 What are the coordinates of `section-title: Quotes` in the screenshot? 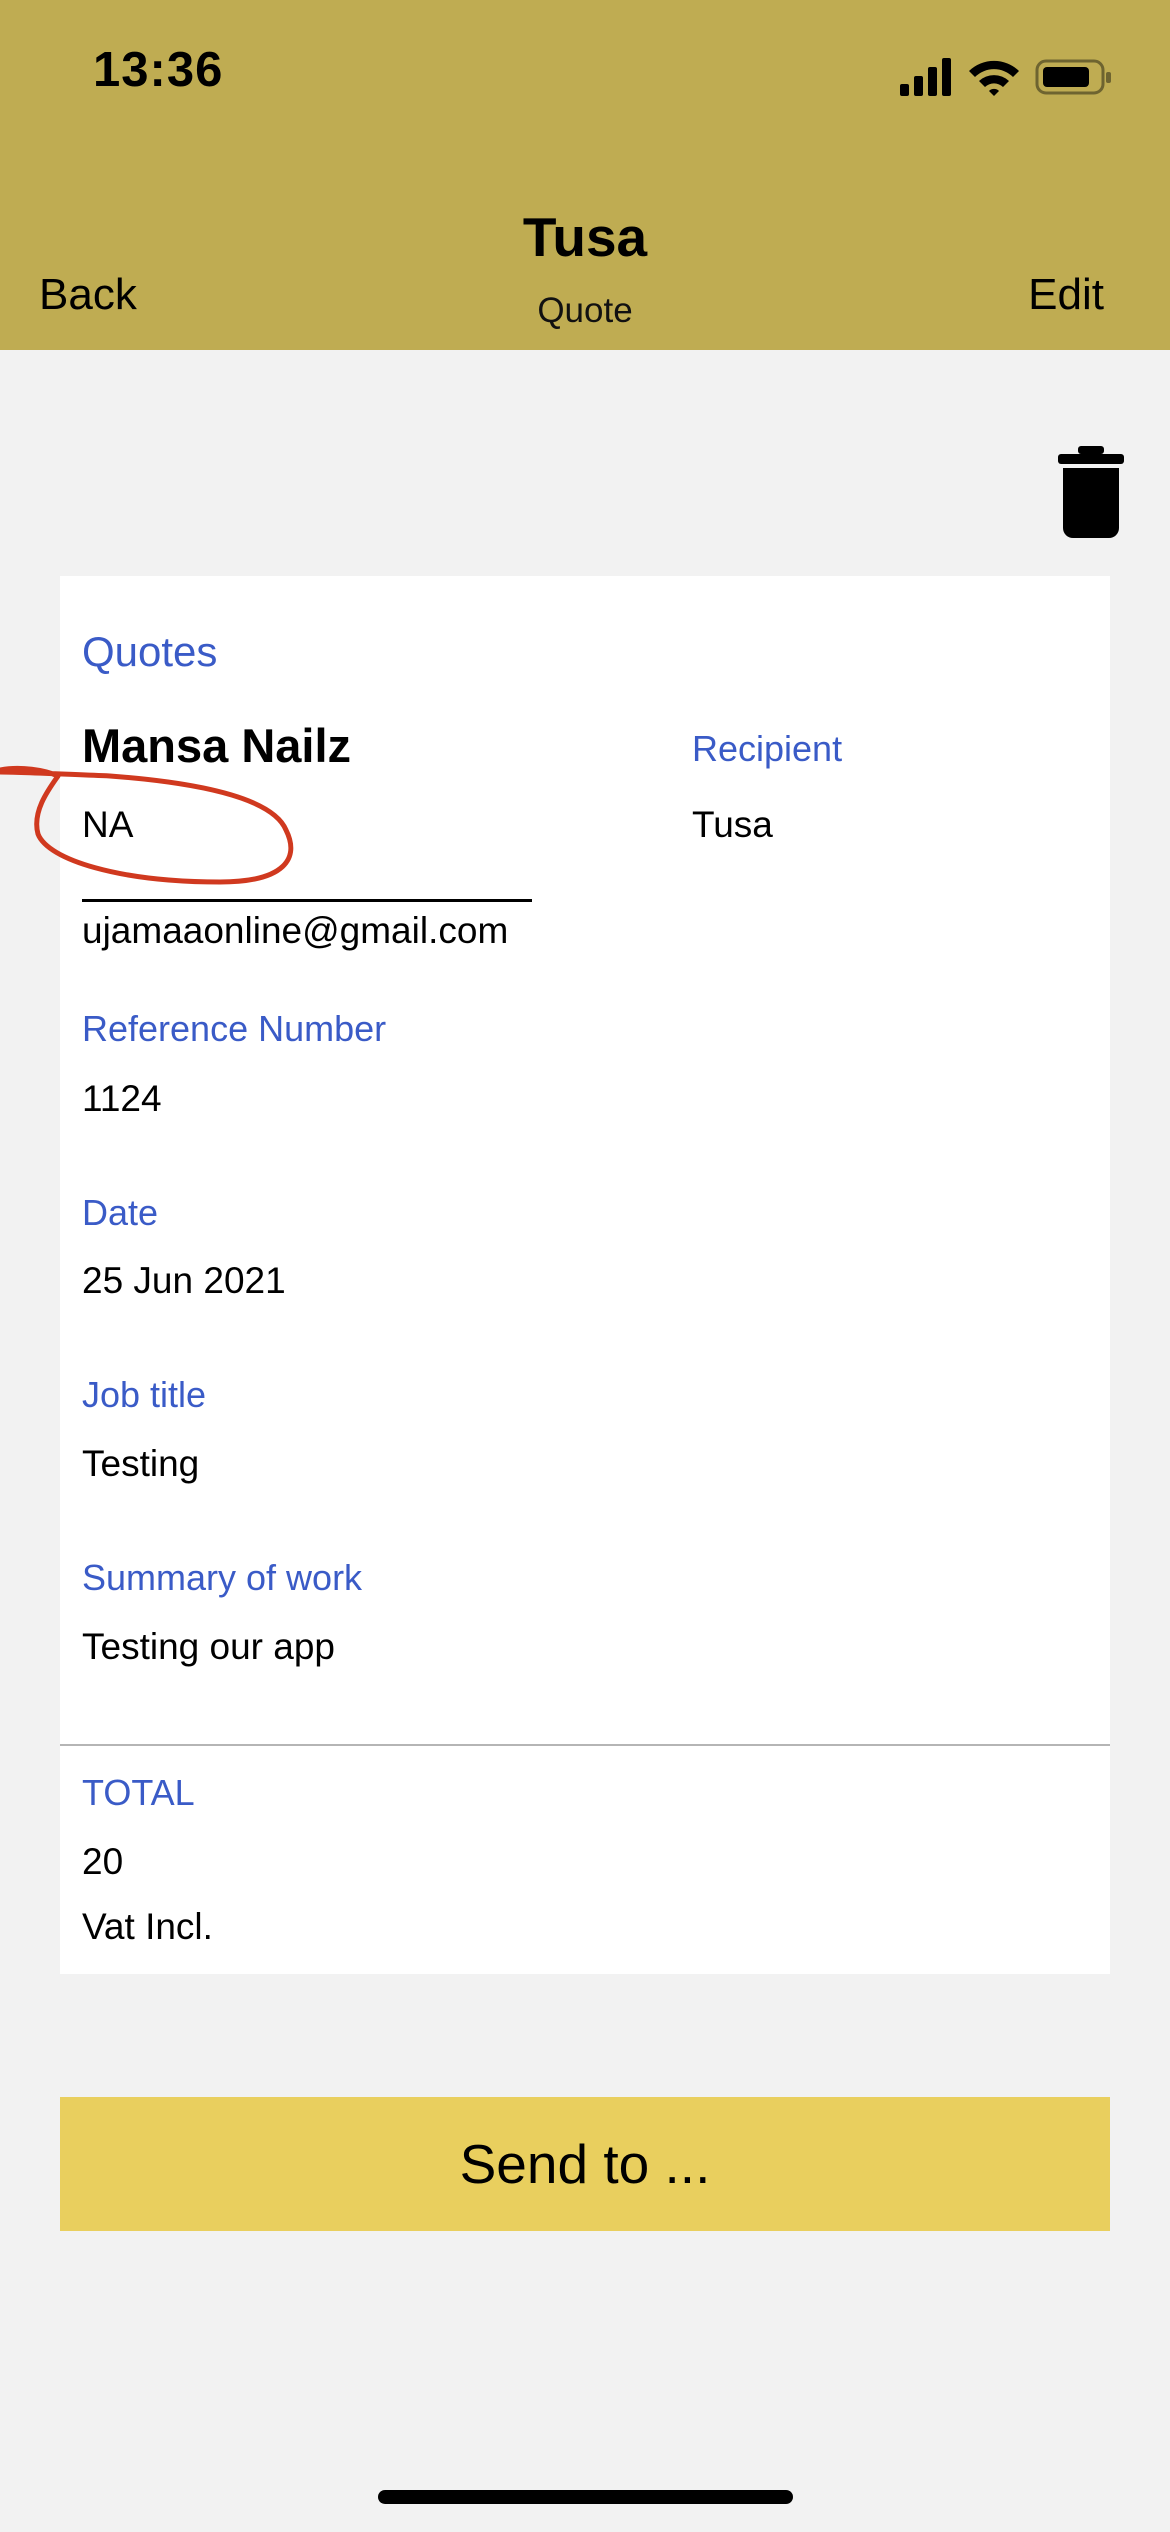 It's located at (150, 651).